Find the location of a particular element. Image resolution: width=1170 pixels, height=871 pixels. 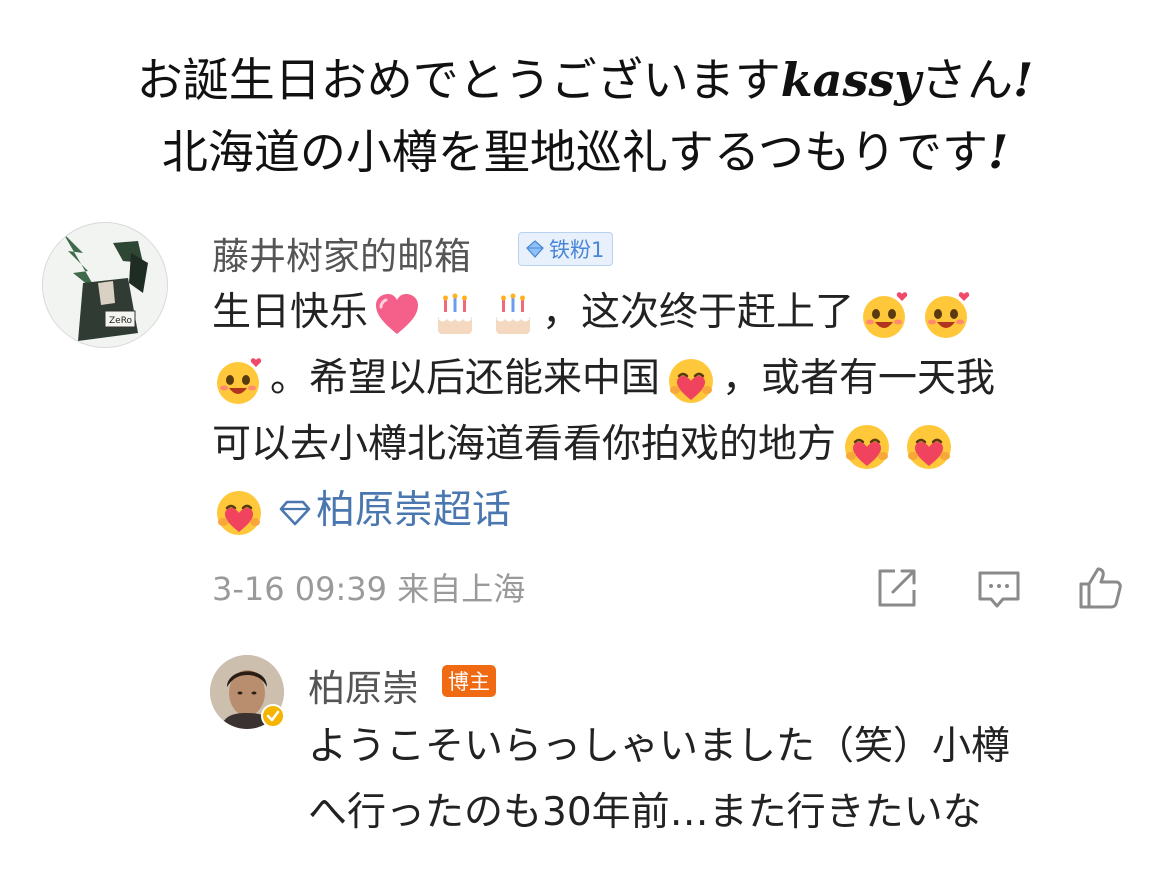

caption-exclamation: ! is located at coordinates (1023, 80).